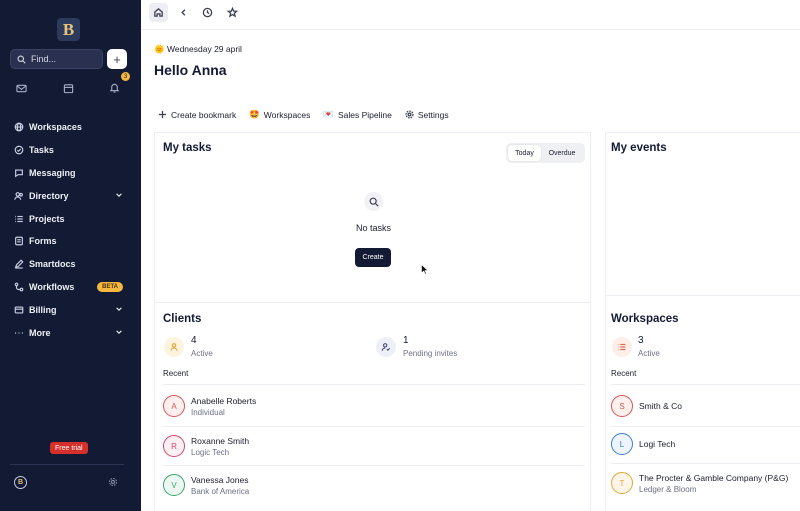  What do you see at coordinates (174, 446) in the screenshot?
I see `client-avatar: R` at bounding box center [174, 446].